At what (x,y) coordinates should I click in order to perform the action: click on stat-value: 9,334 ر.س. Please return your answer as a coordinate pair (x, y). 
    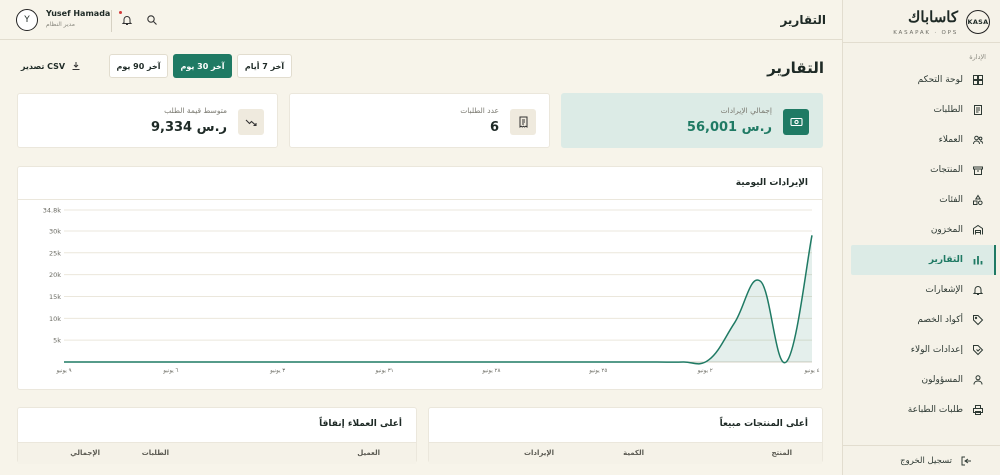
    Looking at the image, I should click on (188, 127).